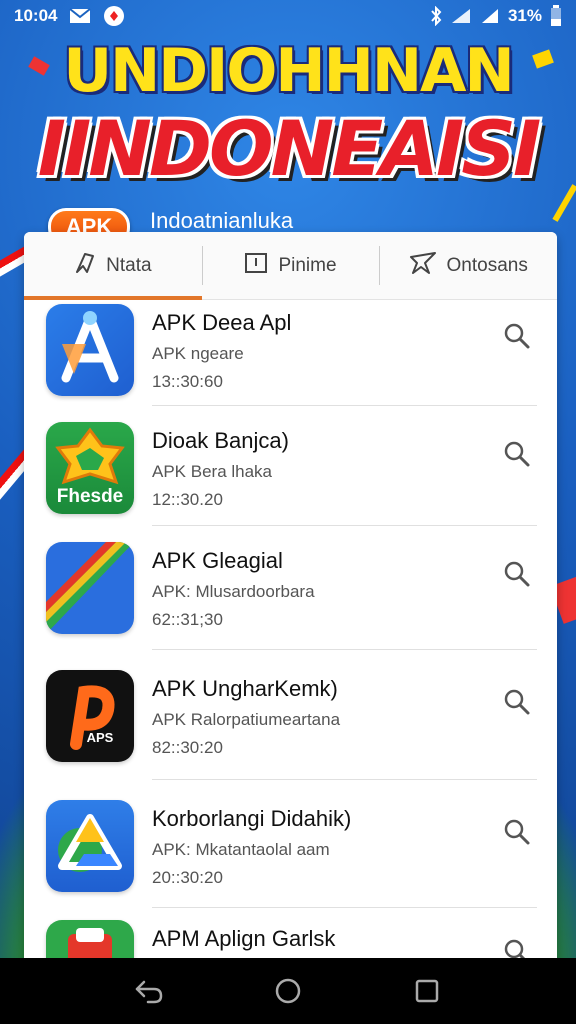  Describe the element at coordinates (222, 220) in the screenshot. I see `brand-text: Indoatnianluka` at that location.